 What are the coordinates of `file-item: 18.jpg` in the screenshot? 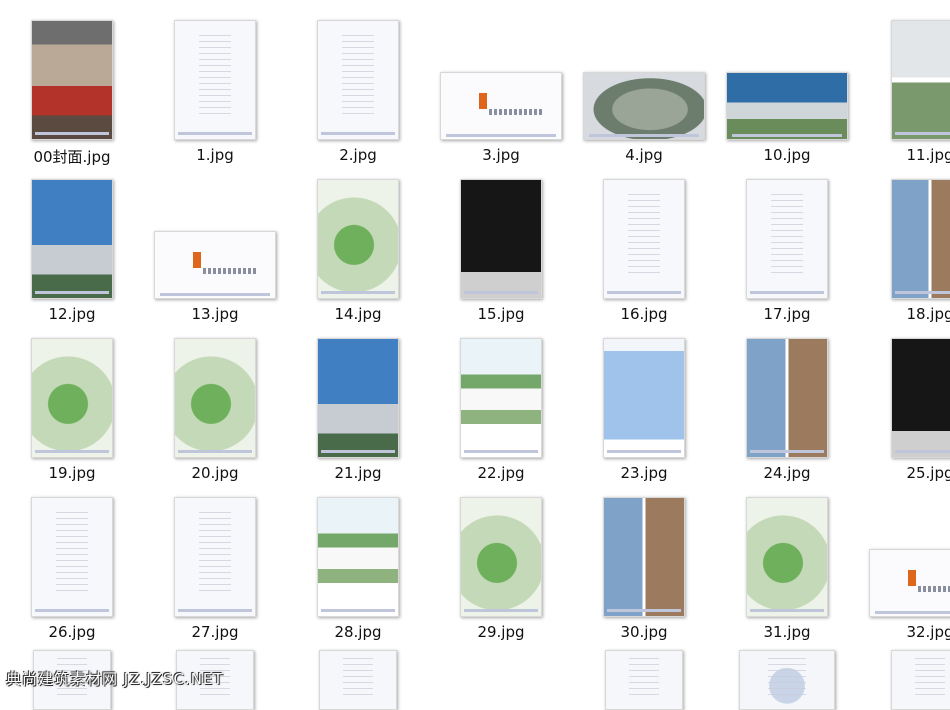 It's located at (905, 249).